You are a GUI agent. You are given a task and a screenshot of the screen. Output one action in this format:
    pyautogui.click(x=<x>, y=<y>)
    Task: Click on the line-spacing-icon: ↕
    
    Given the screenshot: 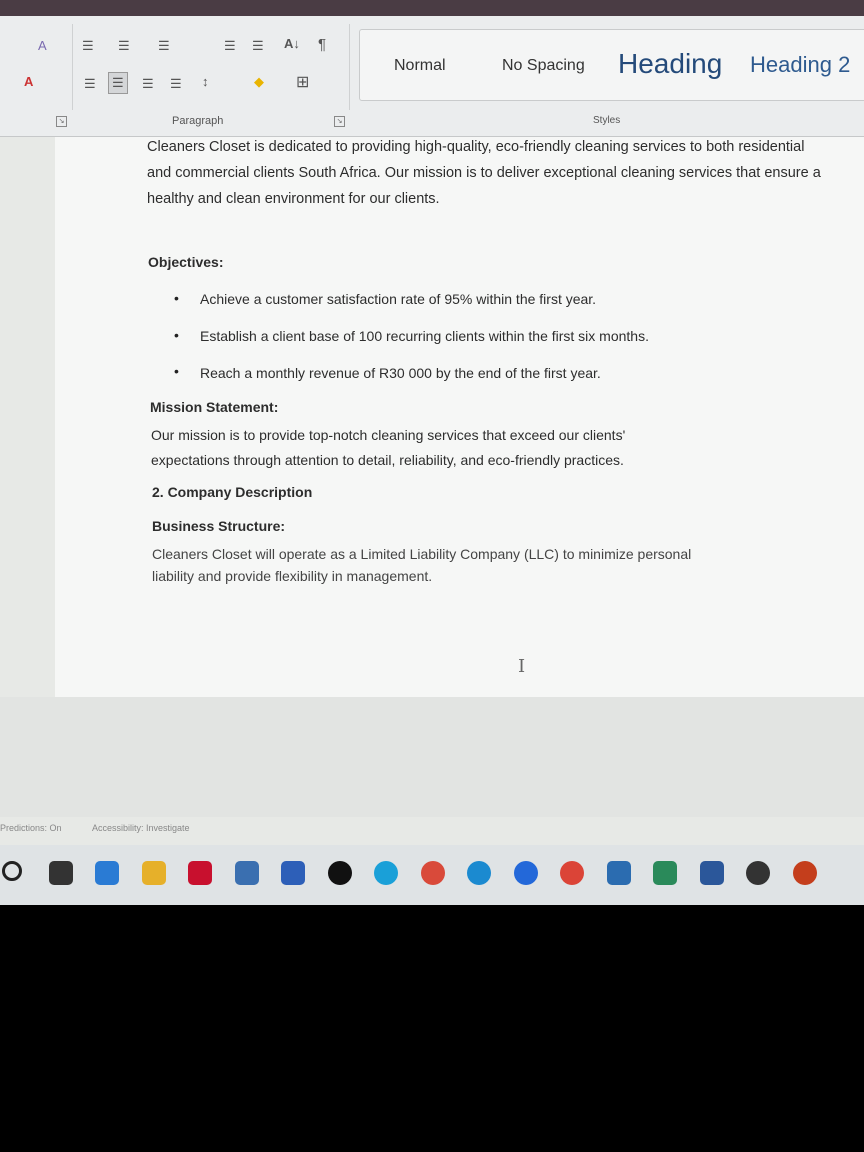 What is the action you would take?
    pyautogui.click(x=205, y=81)
    